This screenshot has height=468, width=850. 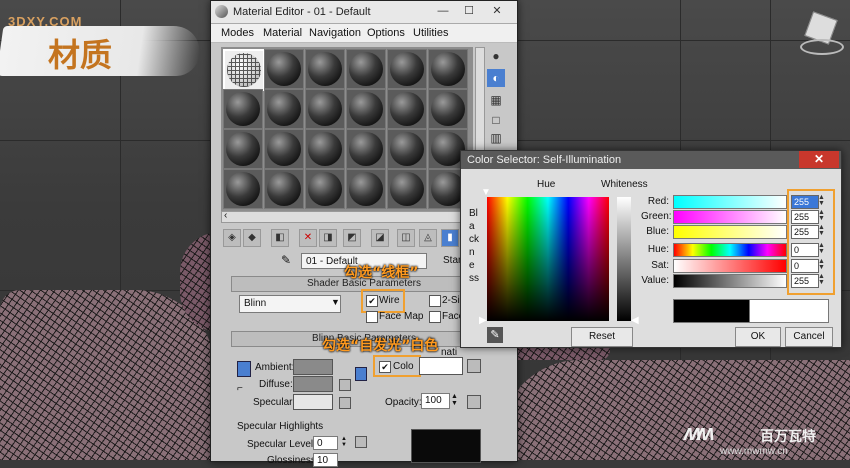 I want to click on sat-slider, so click(x=730, y=266).